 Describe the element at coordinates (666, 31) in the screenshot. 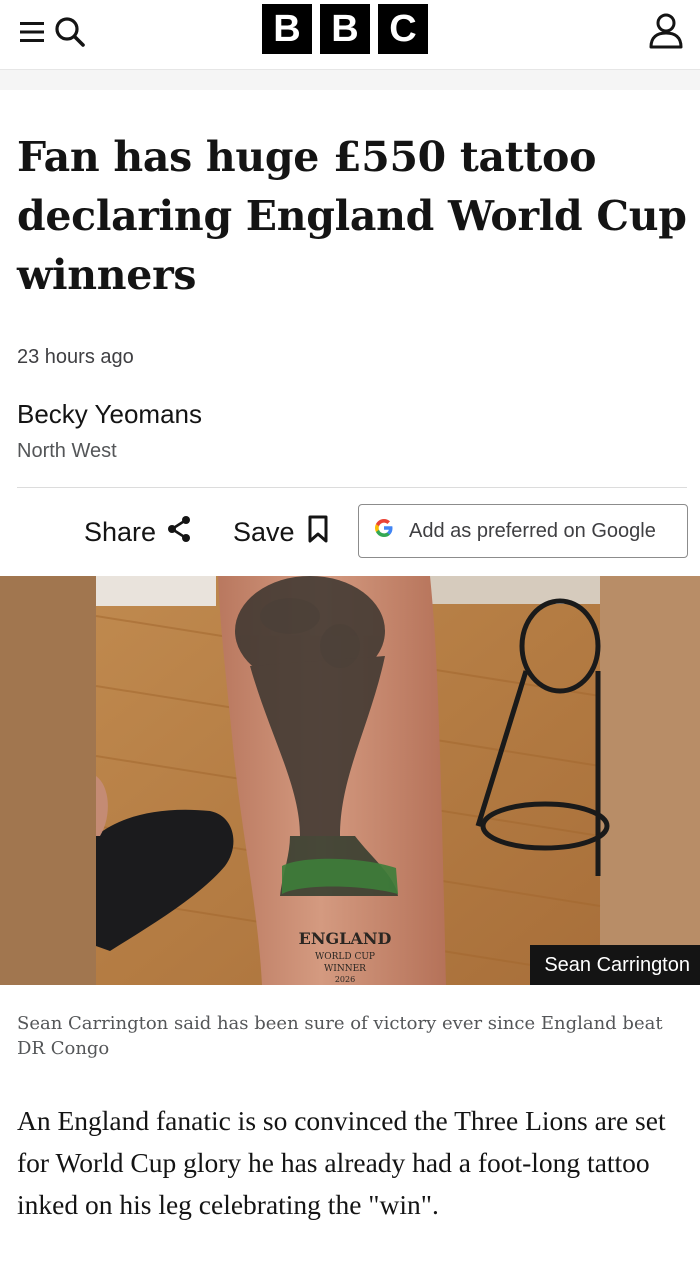

I see `account-button` at that location.